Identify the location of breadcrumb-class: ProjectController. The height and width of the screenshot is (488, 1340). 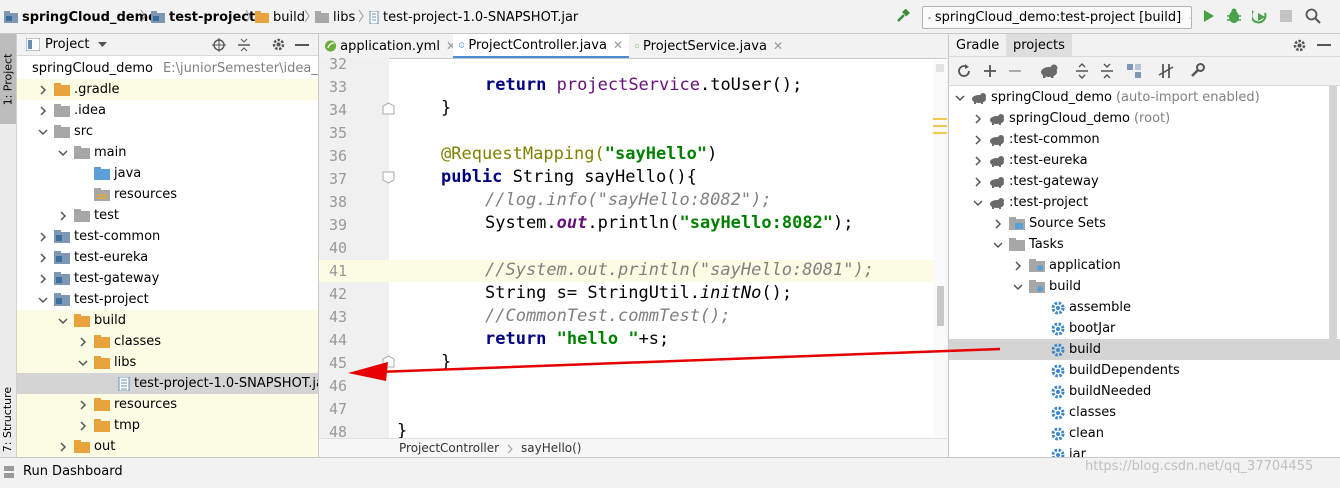
(449, 448).